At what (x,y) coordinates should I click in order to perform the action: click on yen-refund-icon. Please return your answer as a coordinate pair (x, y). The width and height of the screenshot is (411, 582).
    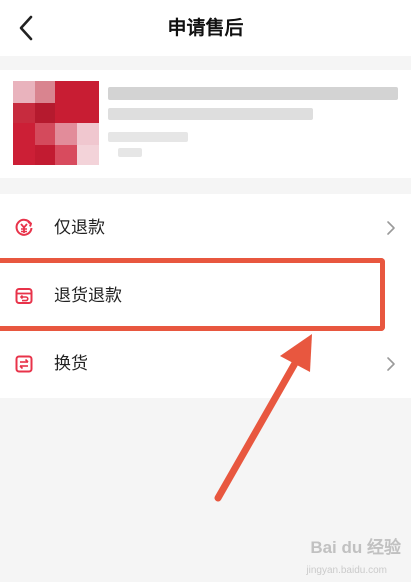
    Looking at the image, I should click on (24, 228).